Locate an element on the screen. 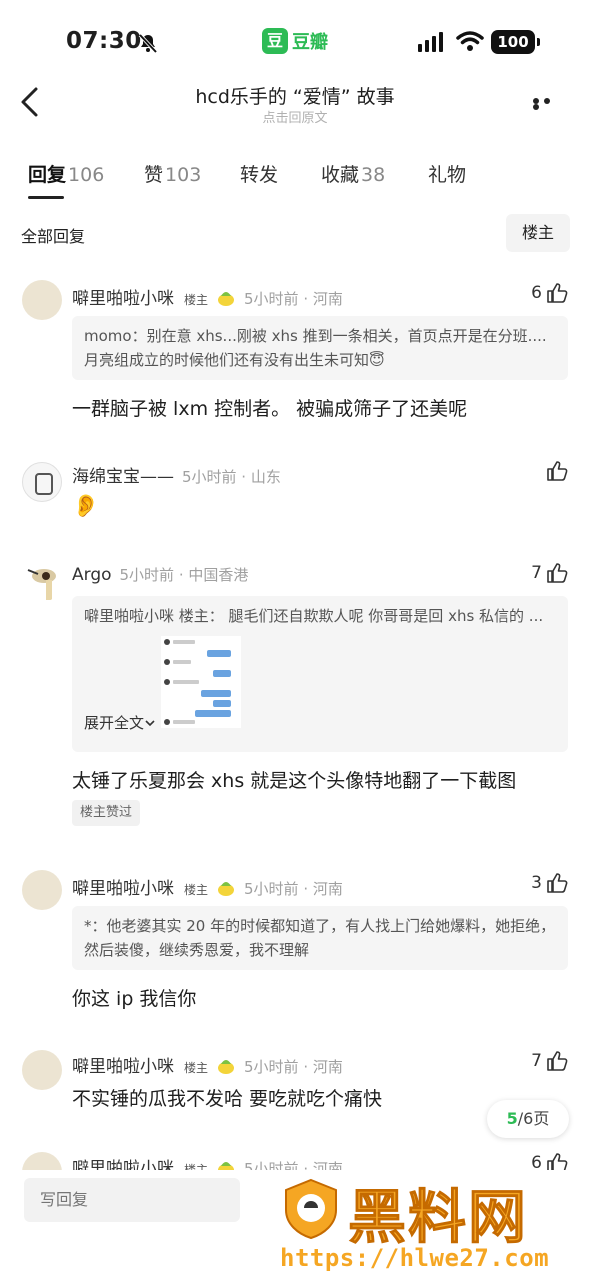 The image size is (590, 1280). chat-screenshot-thumbnail is located at coordinates (200, 682).